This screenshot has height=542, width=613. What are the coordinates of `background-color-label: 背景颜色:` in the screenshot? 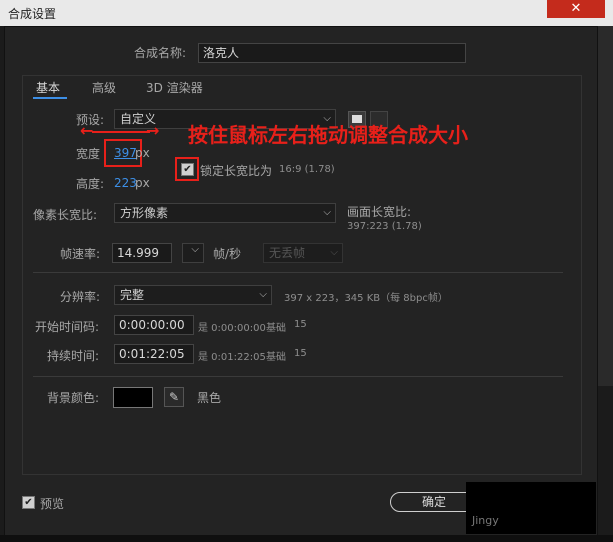 It's located at (73, 398).